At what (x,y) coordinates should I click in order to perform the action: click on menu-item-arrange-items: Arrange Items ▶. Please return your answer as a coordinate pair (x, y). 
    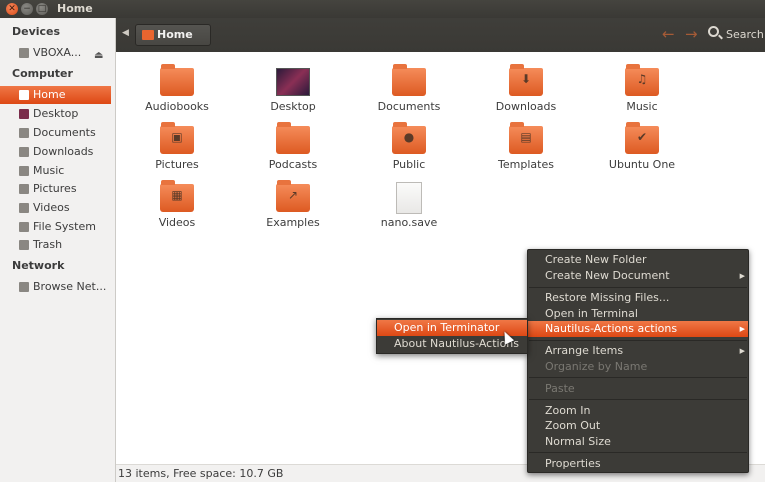
    Looking at the image, I should click on (638, 351).